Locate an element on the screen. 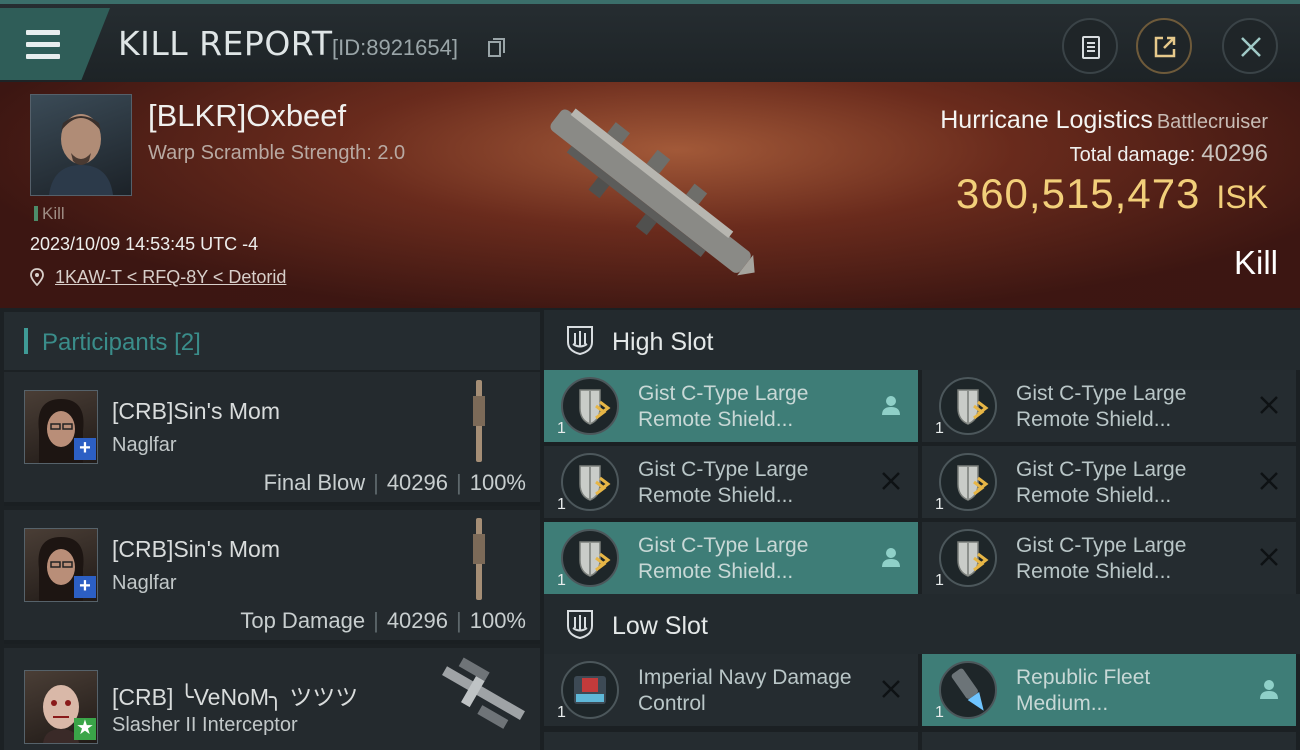 Image resolution: width=1300 pixels, height=750 pixels. participant-ship: Slasher II Interceptor is located at coordinates (205, 725).